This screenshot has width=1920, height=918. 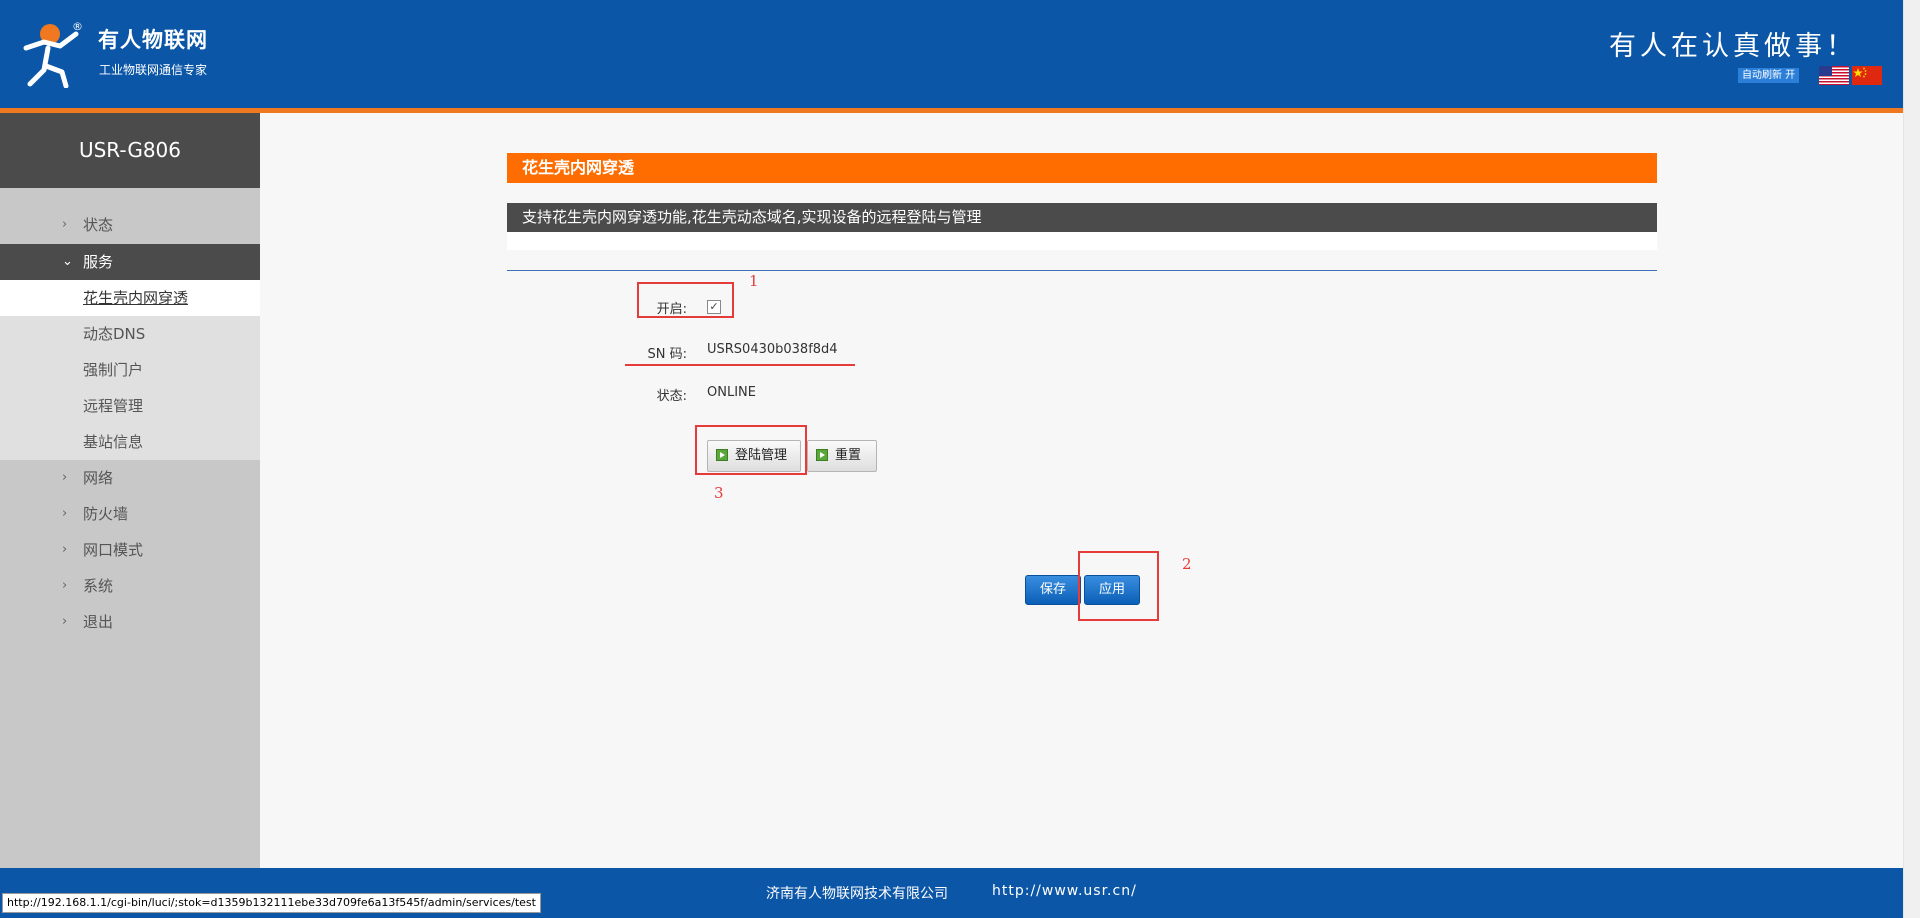 I want to click on sidebar-item-status: › 状态, so click(x=130, y=225).